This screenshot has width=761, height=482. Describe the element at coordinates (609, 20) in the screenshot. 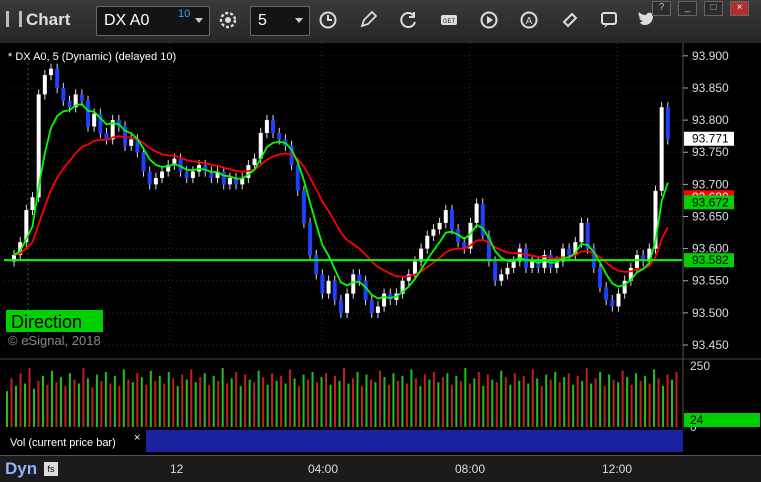

I see `chat-icon` at that location.